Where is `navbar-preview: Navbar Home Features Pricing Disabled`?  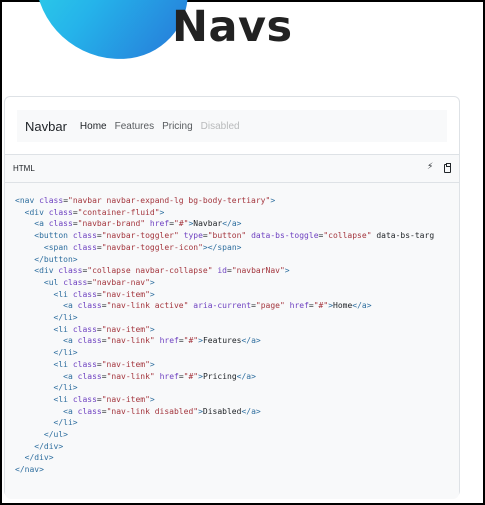 navbar-preview: Navbar Home Features Pricing Disabled is located at coordinates (232, 126).